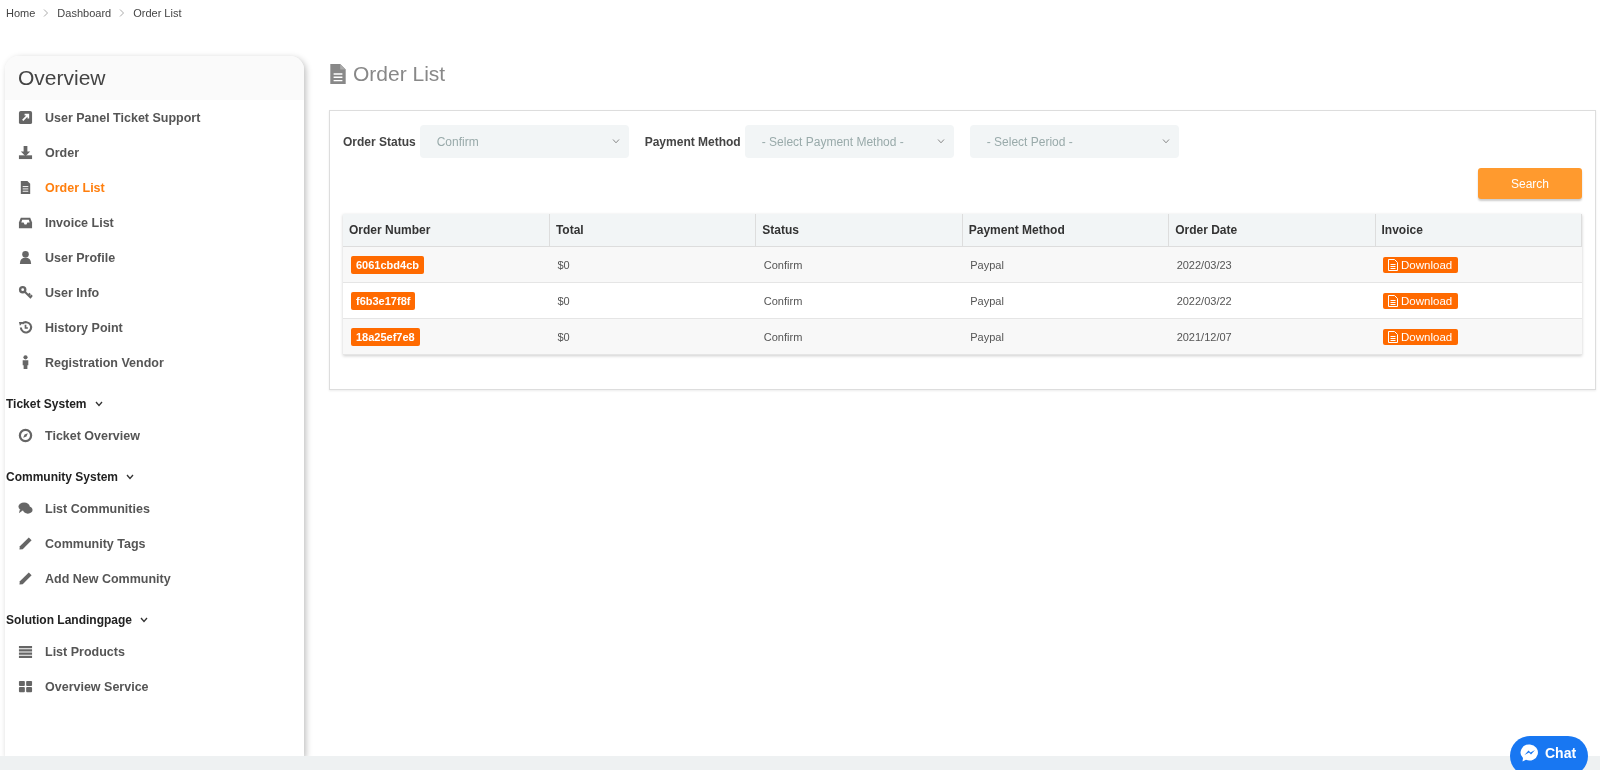 Image resolution: width=1600 pixels, height=770 pixels. I want to click on column-header: Total, so click(652, 230).